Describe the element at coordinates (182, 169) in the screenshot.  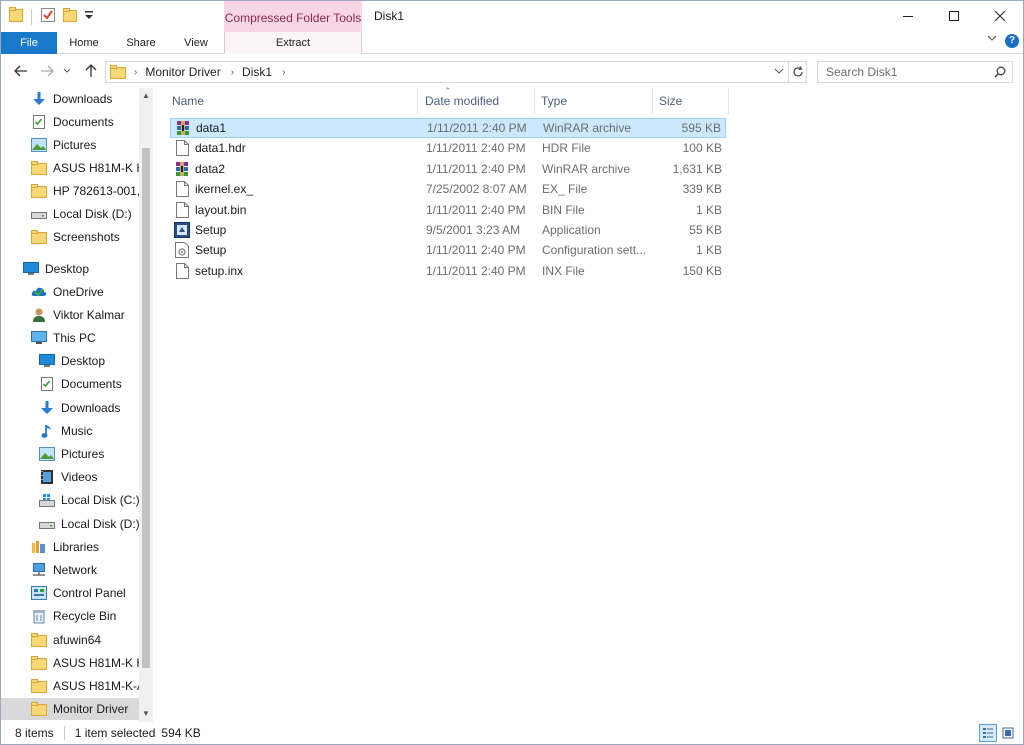
I see `winrar-icon` at that location.